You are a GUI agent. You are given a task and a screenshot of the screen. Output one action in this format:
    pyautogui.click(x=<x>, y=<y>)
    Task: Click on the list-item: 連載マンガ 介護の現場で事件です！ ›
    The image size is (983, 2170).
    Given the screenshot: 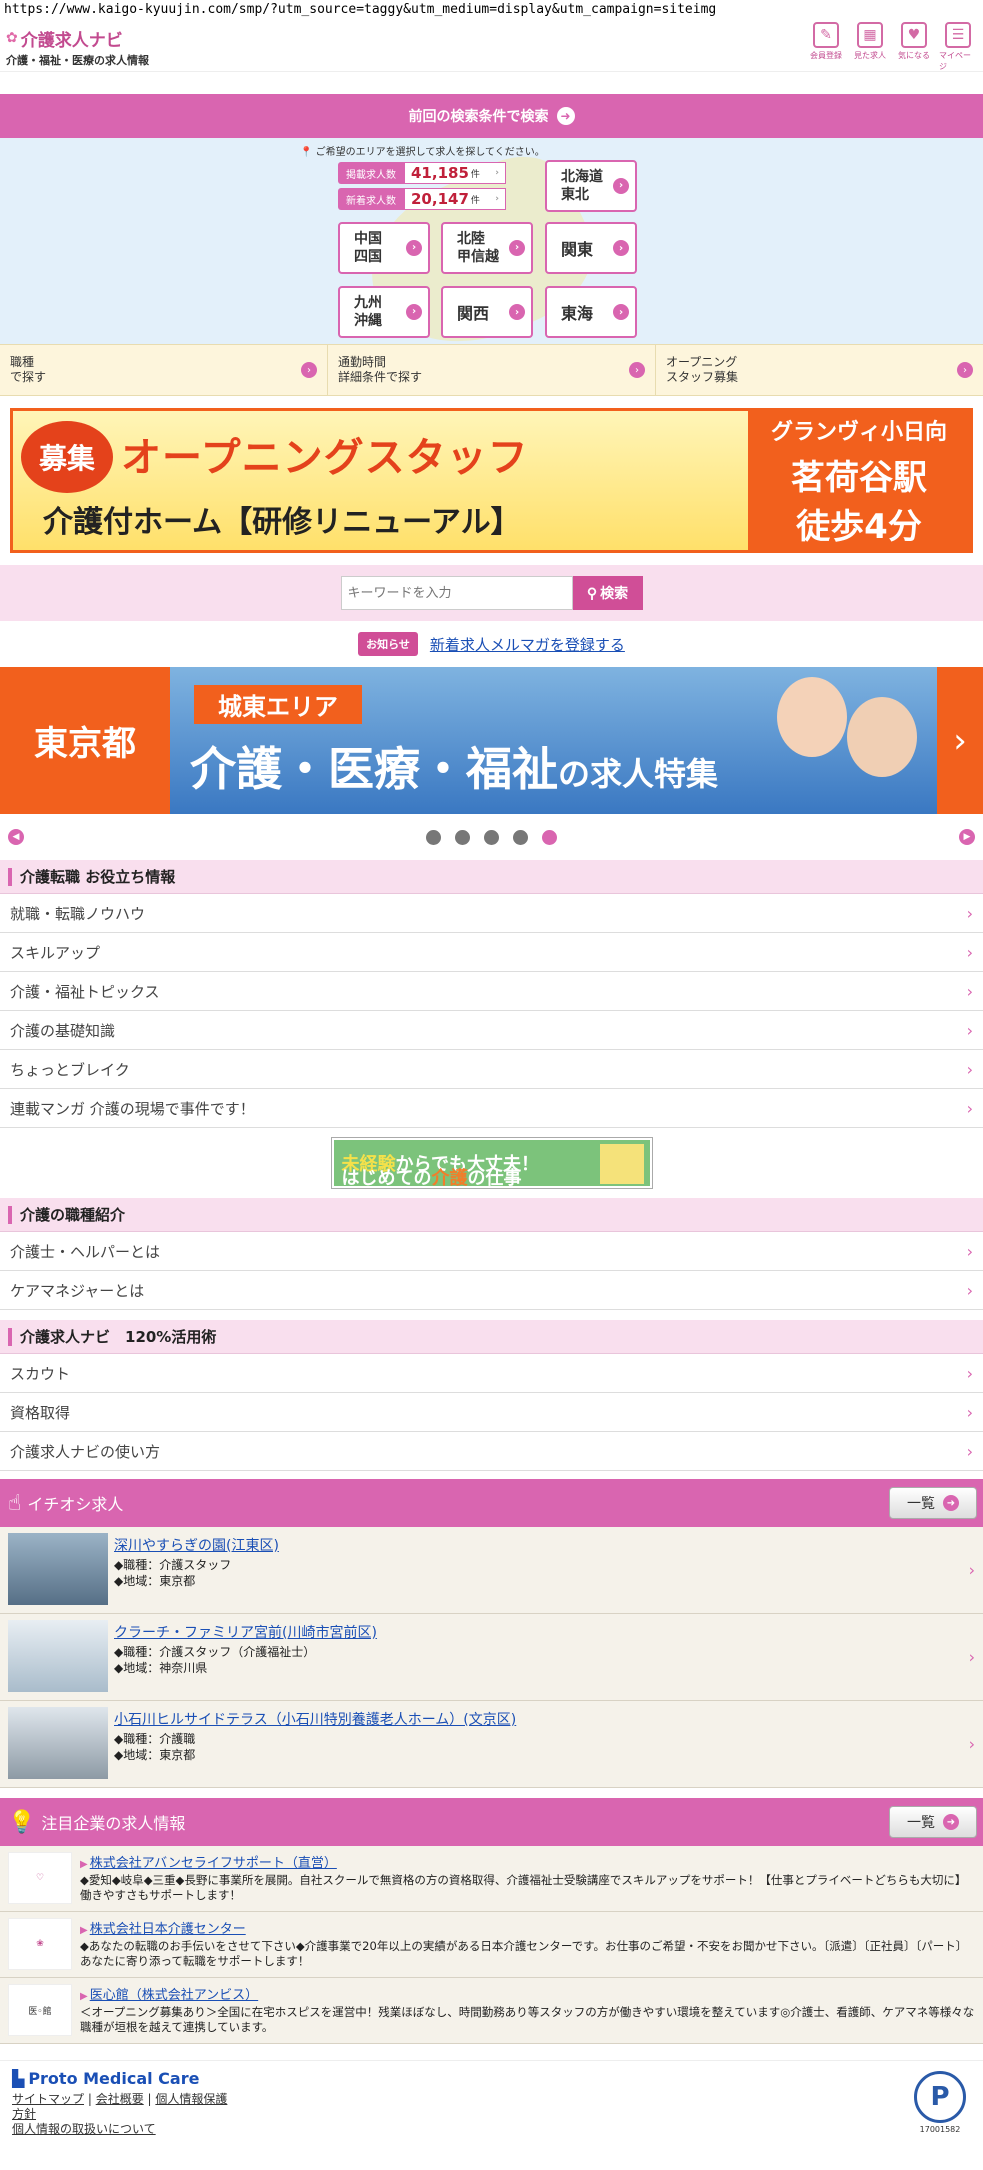 What is the action you would take?
    pyautogui.click(x=491, y=1108)
    